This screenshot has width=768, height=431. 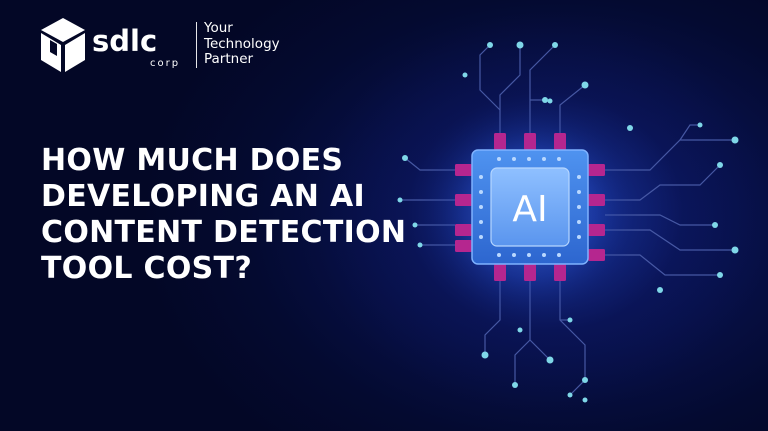 What do you see at coordinates (529, 209) in the screenshot?
I see `chip-label: AI` at bounding box center [529, 209].